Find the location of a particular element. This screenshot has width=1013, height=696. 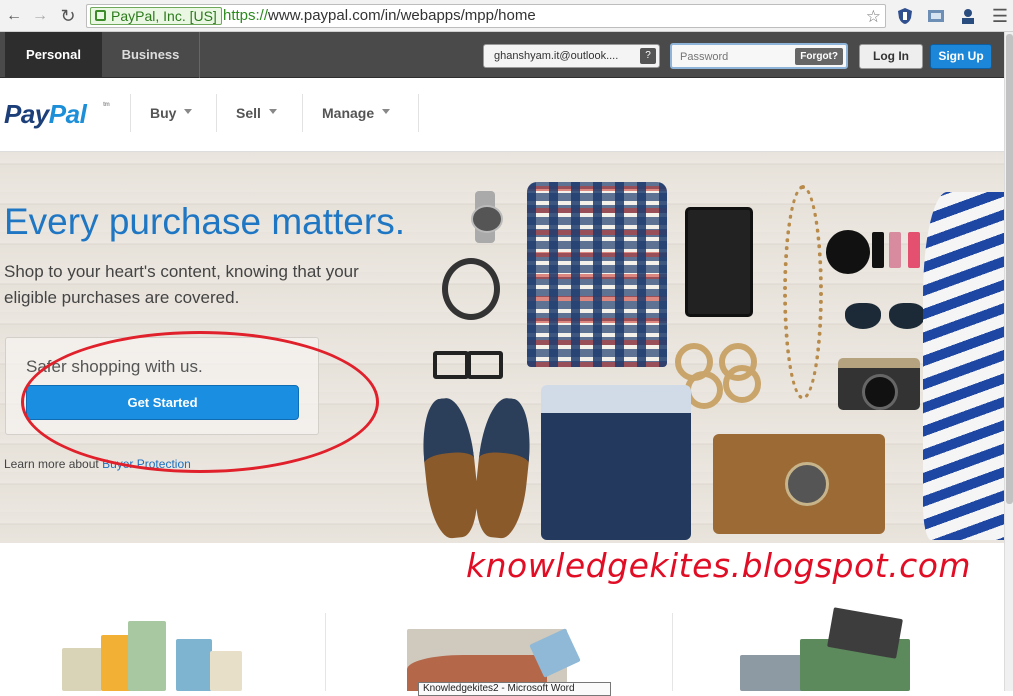

nav-buy-label: Buy is located at coordinates (163, 113).